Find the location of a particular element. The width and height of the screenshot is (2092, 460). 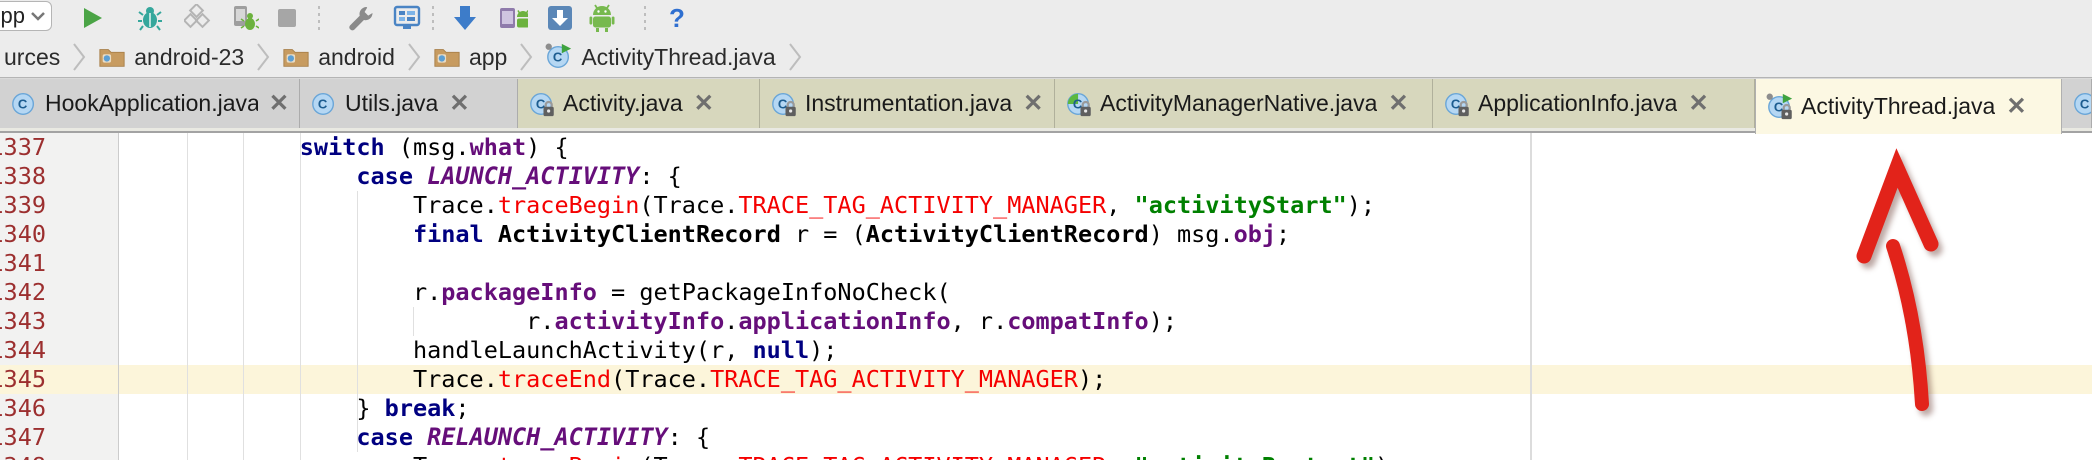

run-with-coverage-icon is located at coordinates (198, 18).